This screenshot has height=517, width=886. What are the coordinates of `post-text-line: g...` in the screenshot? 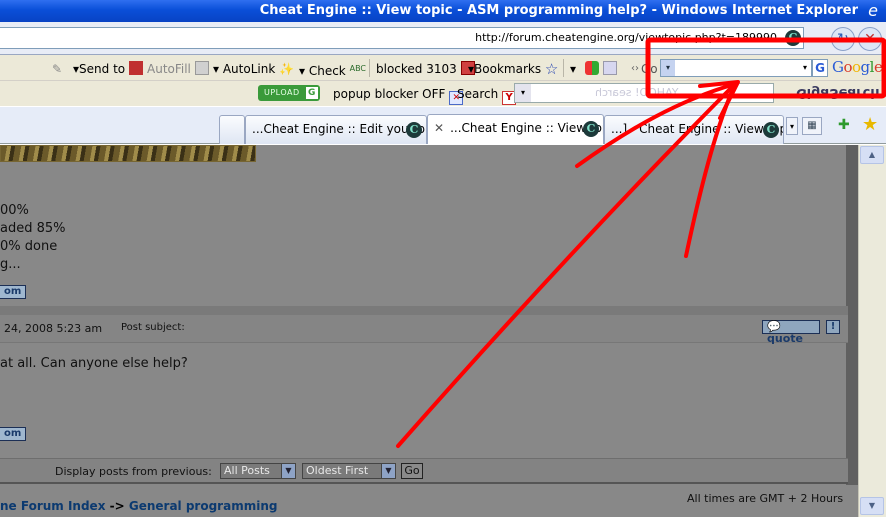 It's located at (10, 264).